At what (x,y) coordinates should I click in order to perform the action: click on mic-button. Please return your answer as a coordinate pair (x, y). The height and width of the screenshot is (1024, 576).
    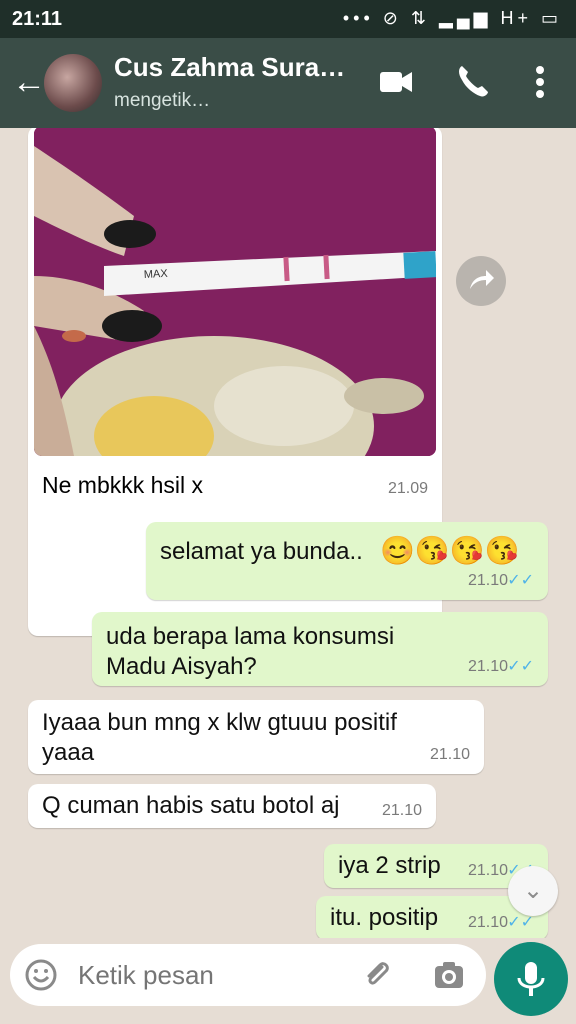
    Looking at the image, I should click on (531, 979).